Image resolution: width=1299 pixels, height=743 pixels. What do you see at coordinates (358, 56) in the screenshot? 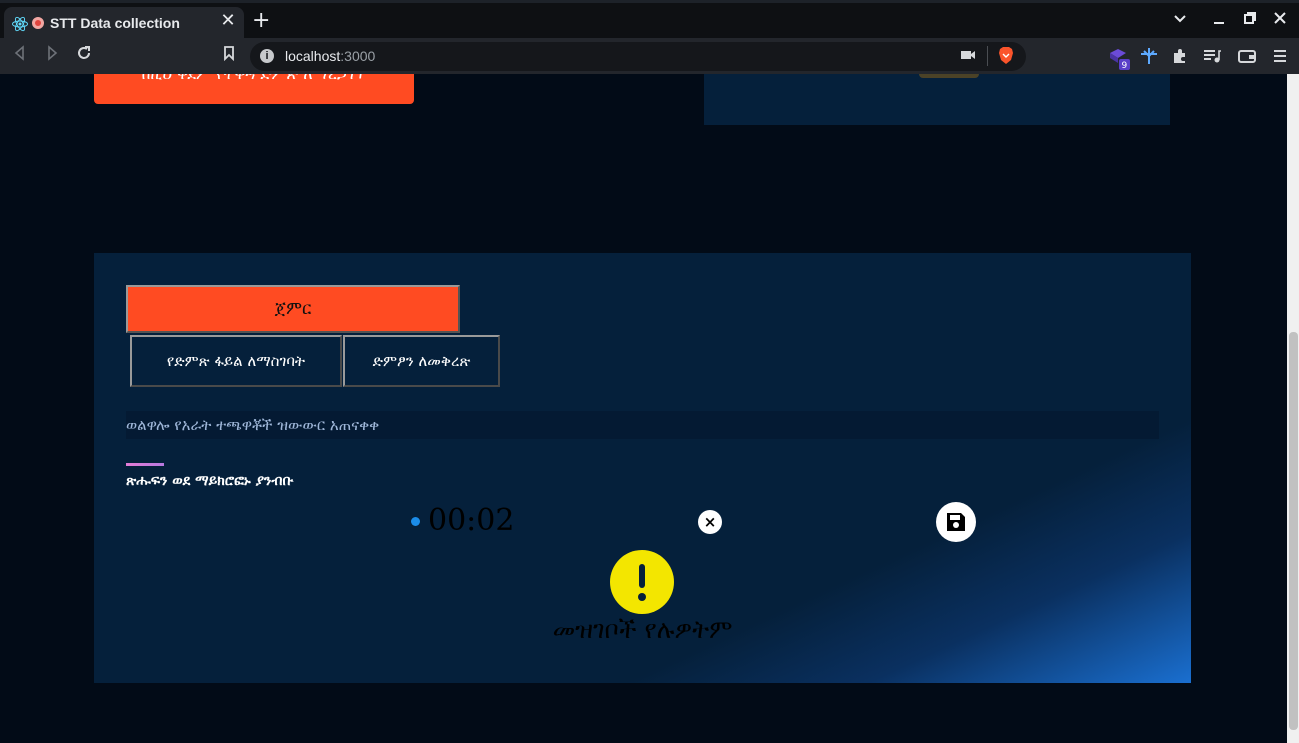
I see `url-port: :3000` at bounding box center [358, 56].